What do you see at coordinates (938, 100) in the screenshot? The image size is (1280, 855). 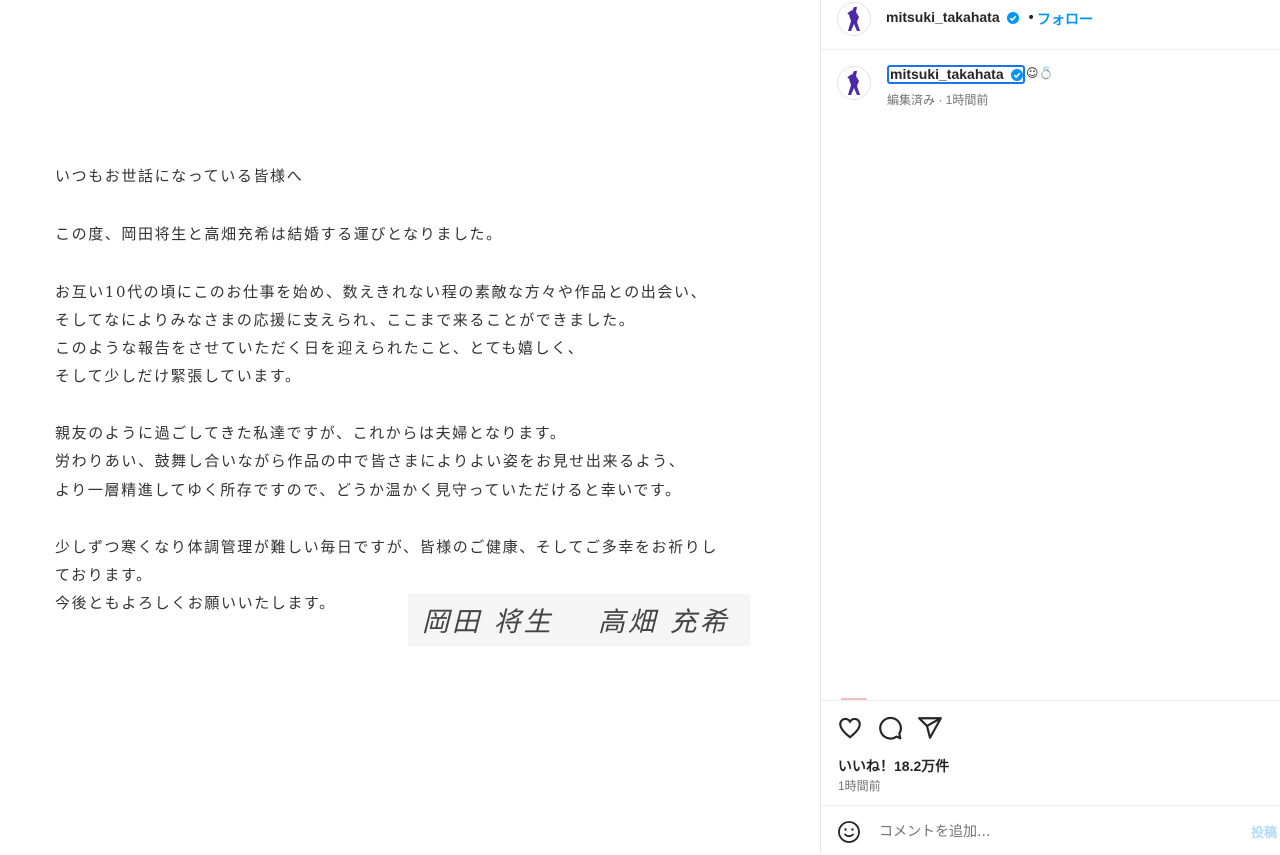 I see `caption-meta: 編集済み · 1時間前` at bounding box center [938, 100].